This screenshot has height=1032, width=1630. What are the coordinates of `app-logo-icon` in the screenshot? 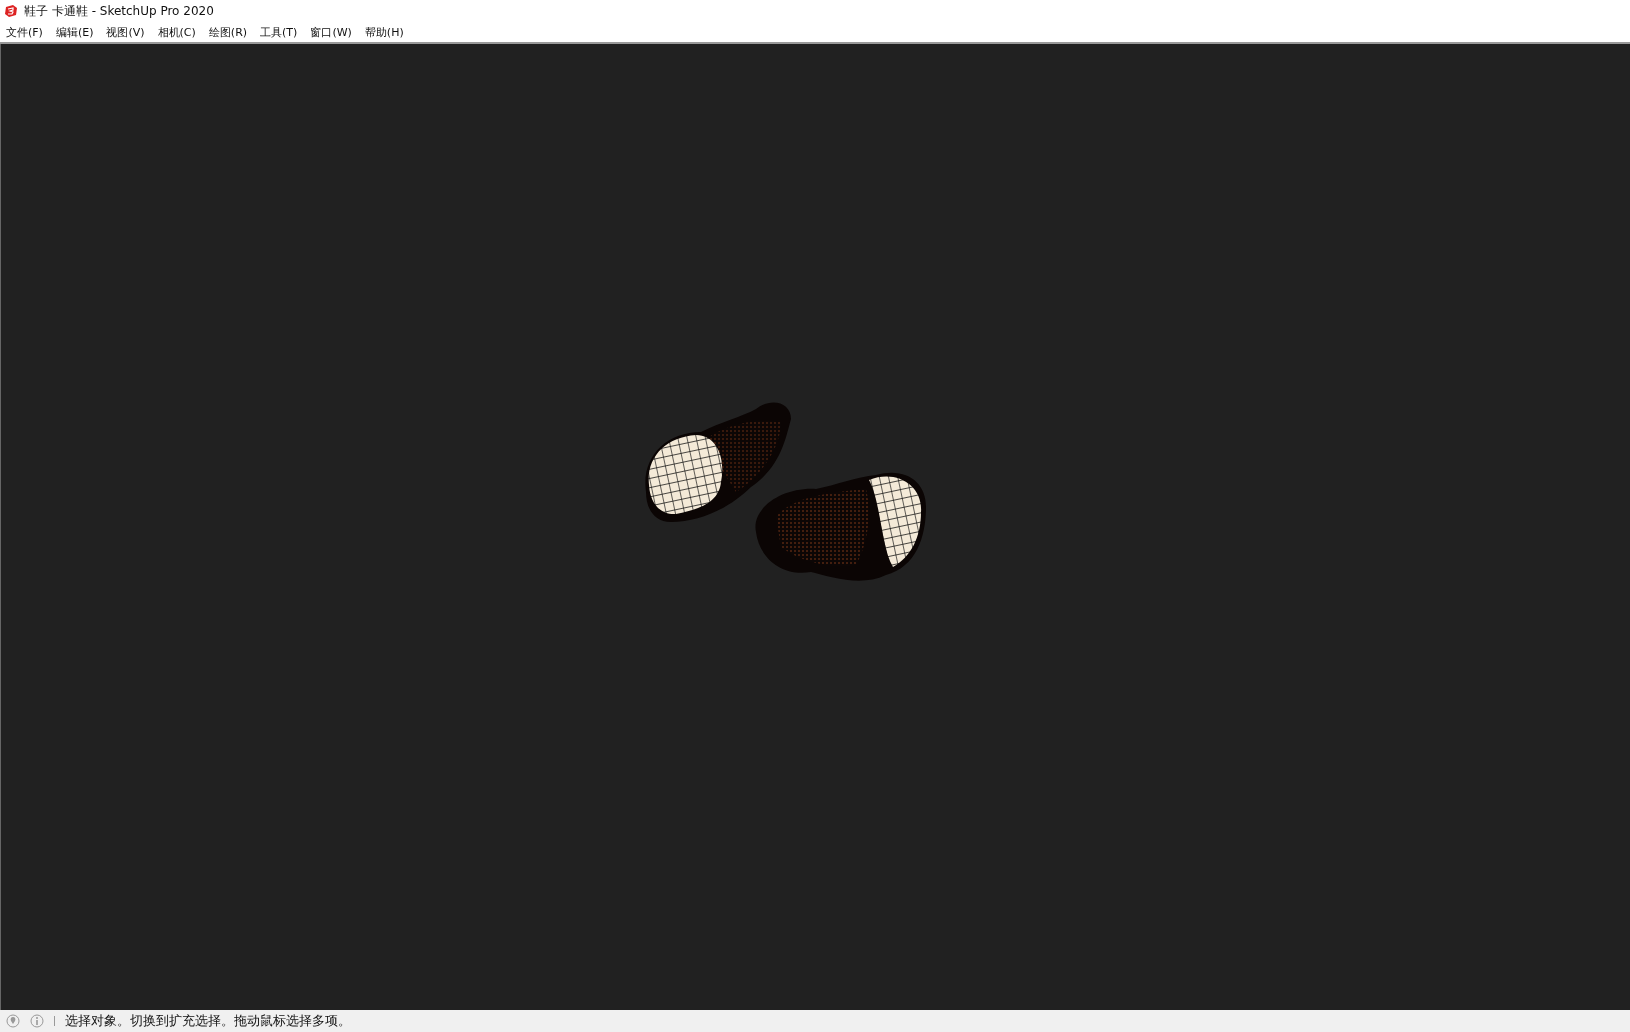 It's located at (11, 11).